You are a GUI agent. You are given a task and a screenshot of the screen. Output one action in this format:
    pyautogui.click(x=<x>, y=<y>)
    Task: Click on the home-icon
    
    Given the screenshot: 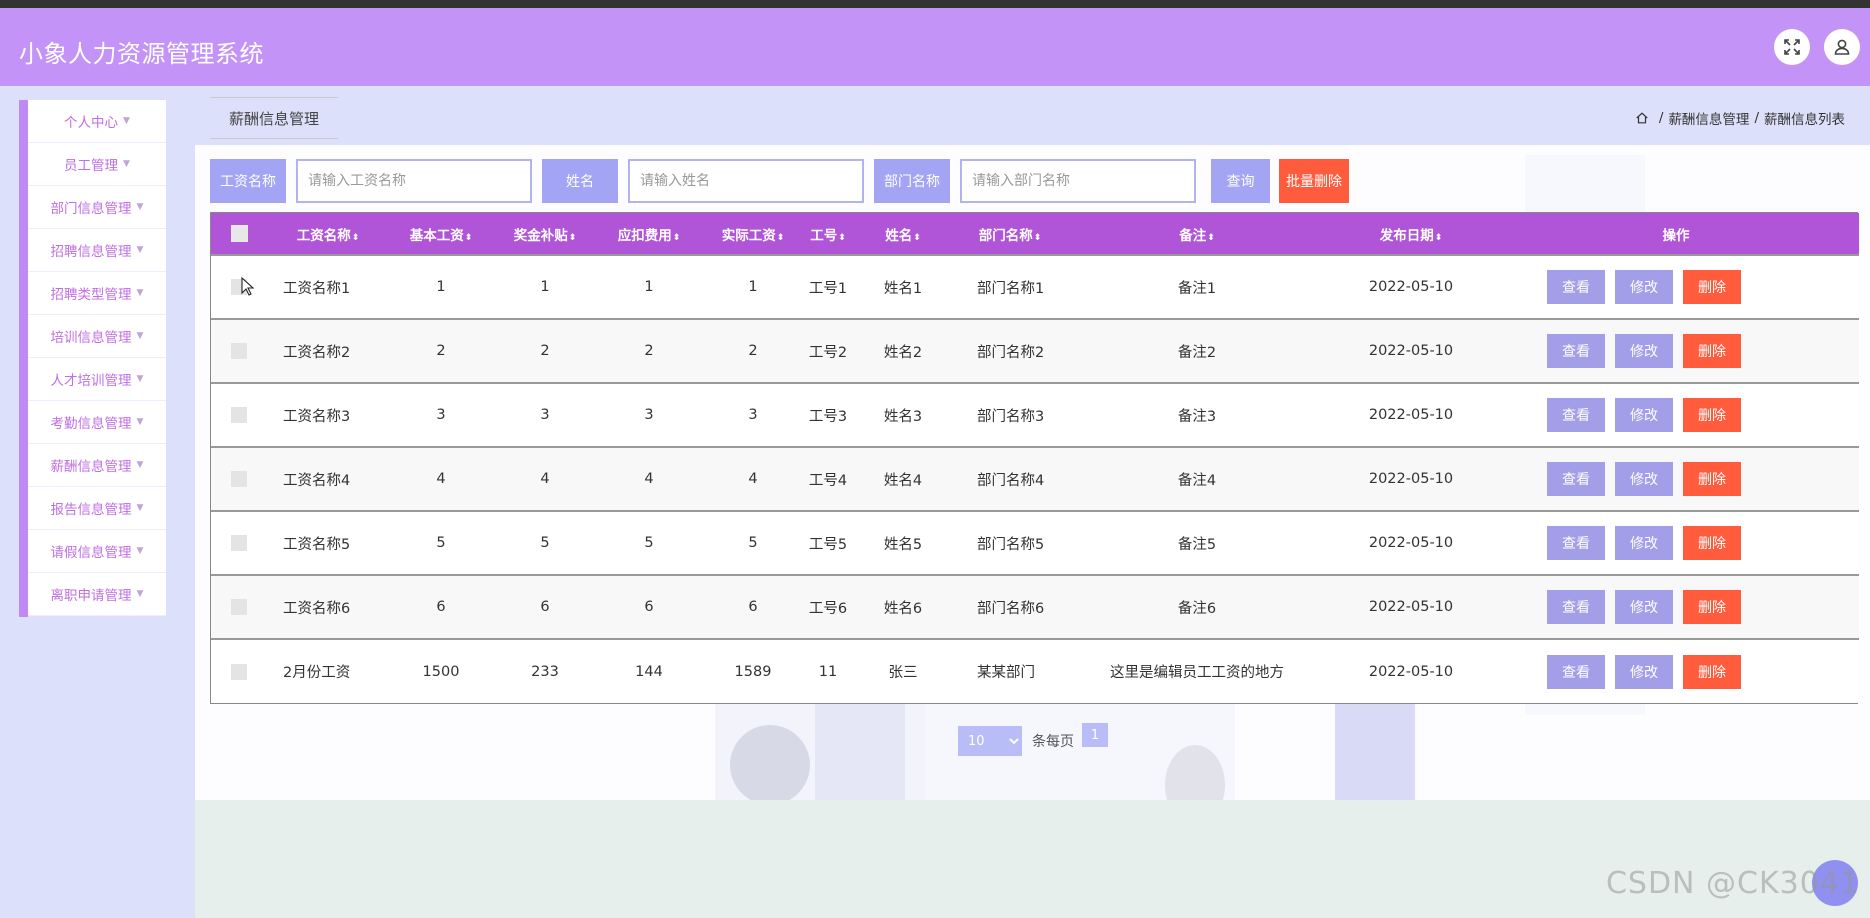 What is the action you would take?
    pyautogui.click(x=1642, y=118)
    